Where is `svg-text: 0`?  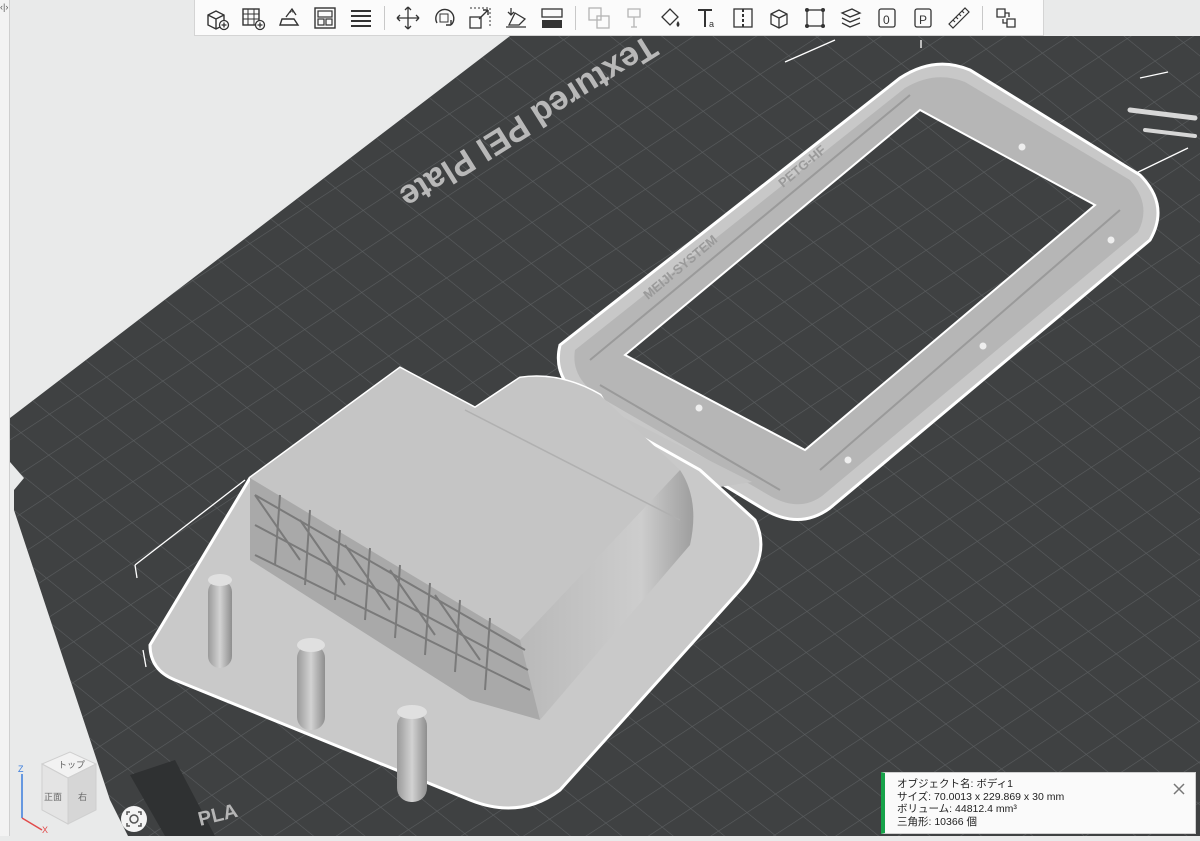 svg-text: 0 is located at coordinates (886, 20).